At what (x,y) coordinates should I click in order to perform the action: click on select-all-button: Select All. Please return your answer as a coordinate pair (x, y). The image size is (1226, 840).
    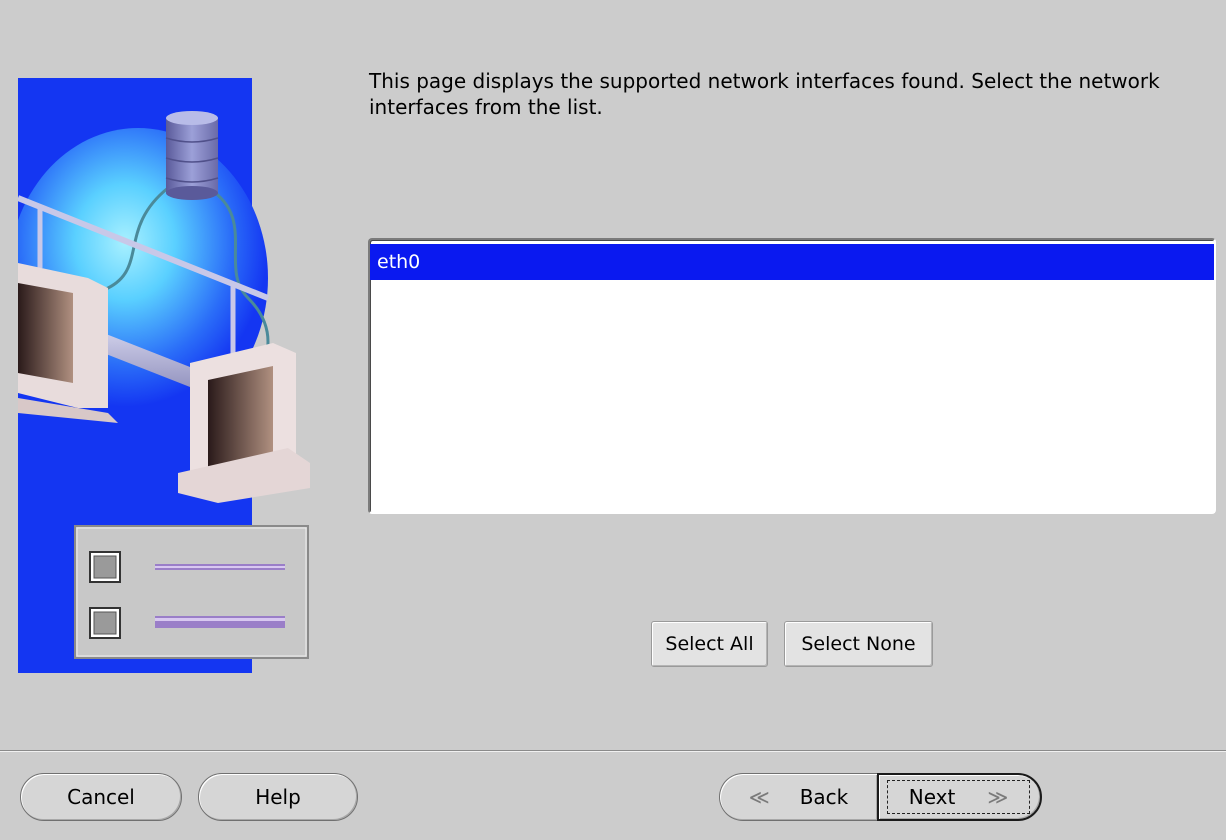
    Looking at the image, I should click on (709, 644).